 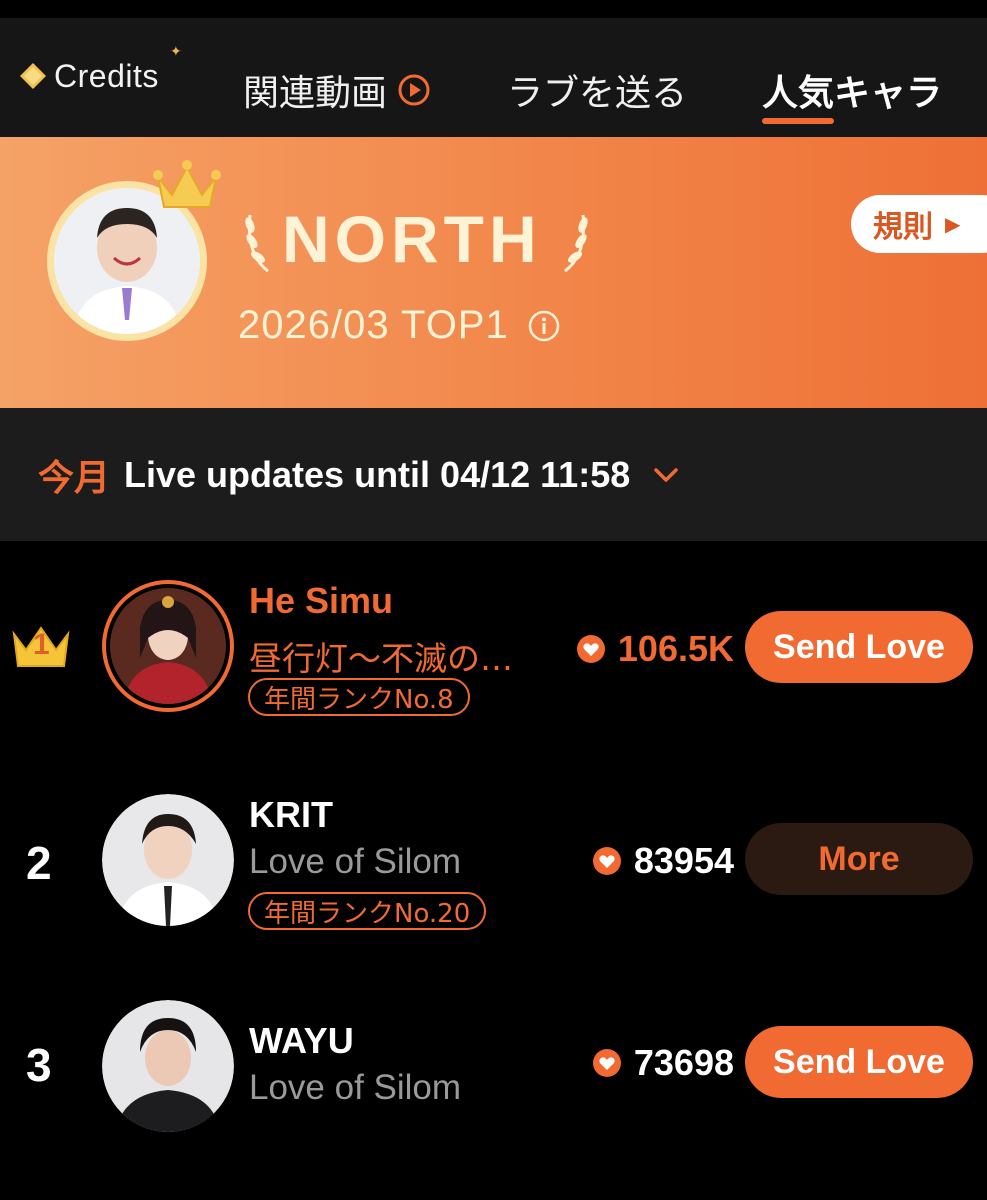 I want to click on credits-button: Credits, so click(x=88, y=76).